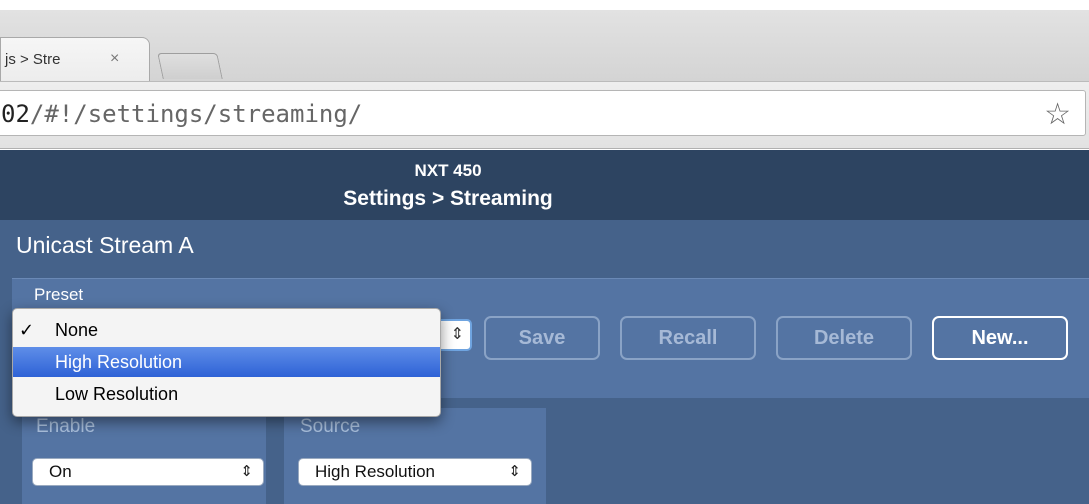  I want to click on delete-button: Delete, so click(844, 338).